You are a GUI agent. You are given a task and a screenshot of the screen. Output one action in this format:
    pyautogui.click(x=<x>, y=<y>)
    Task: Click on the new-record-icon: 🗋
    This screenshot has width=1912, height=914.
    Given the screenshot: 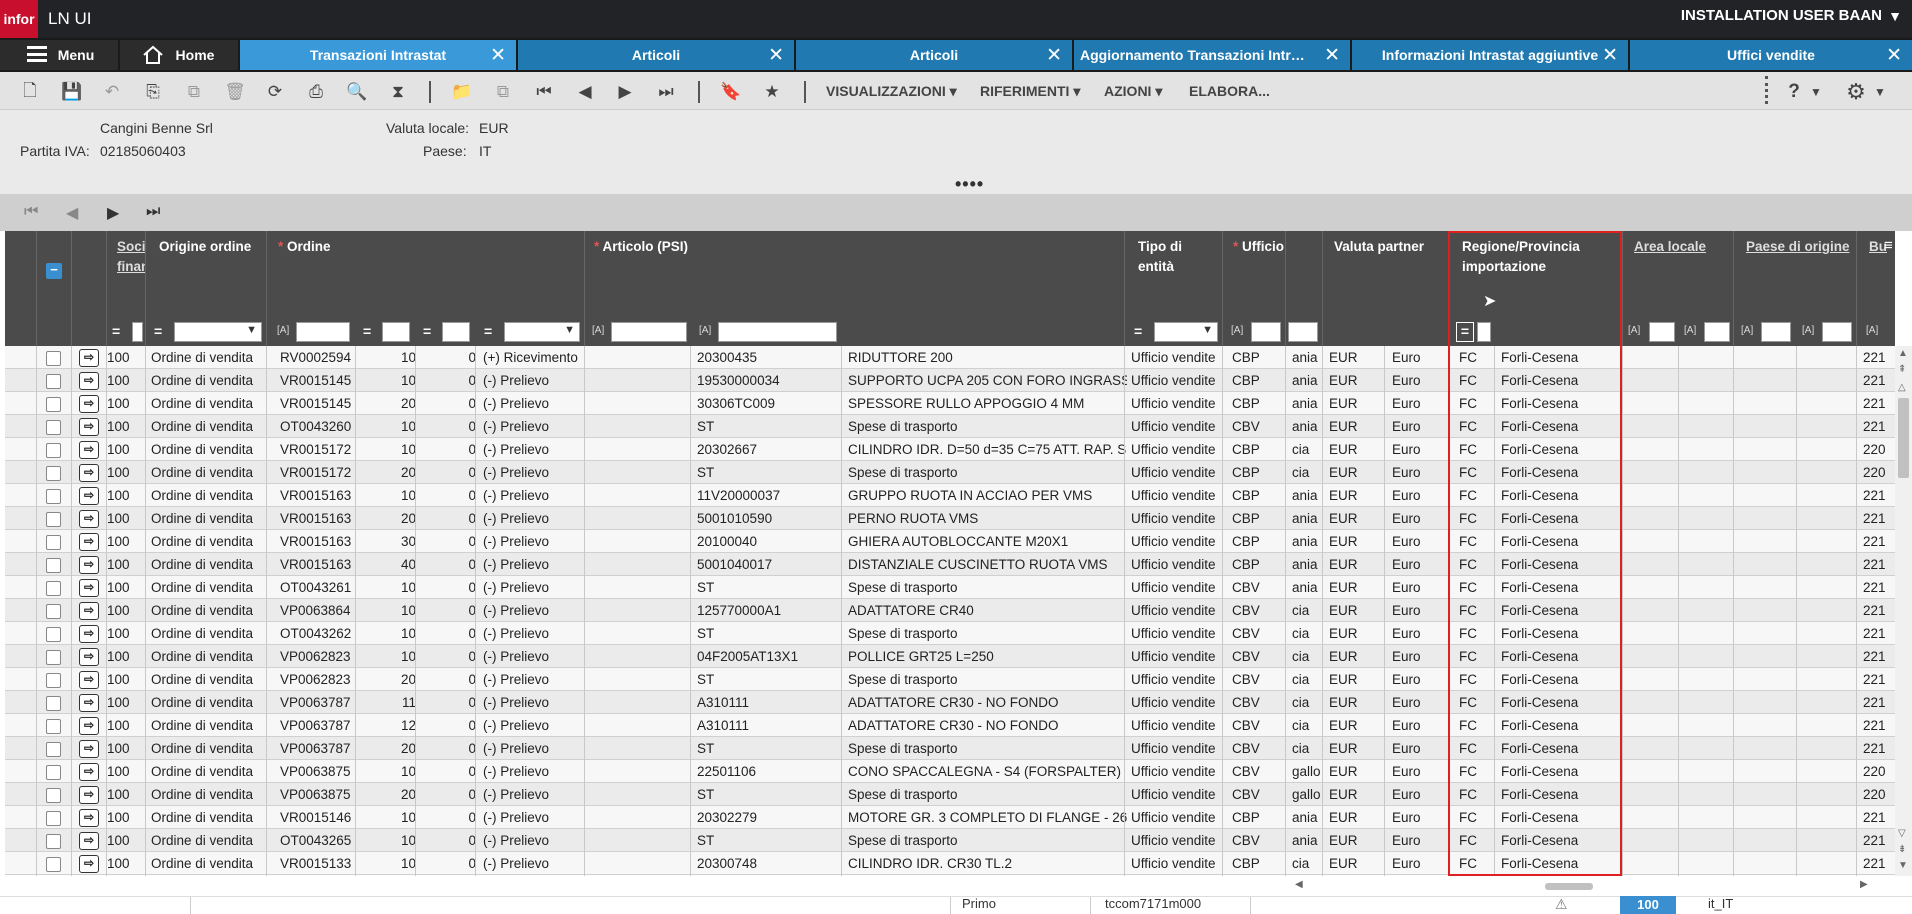 What is the action you would take?
    pyautogui.click(x=30, y=92)
    